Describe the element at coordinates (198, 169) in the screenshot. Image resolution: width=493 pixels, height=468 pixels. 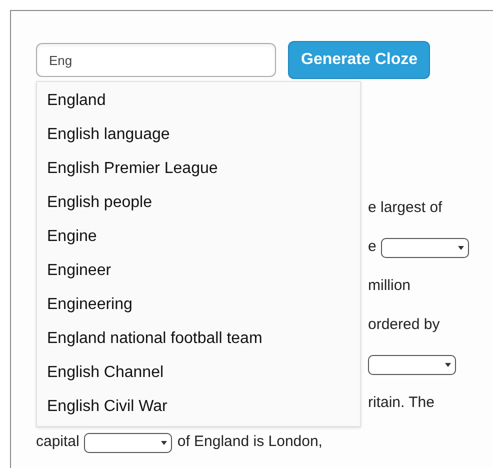
I see `suggestion-item: English Premier League` at that location.